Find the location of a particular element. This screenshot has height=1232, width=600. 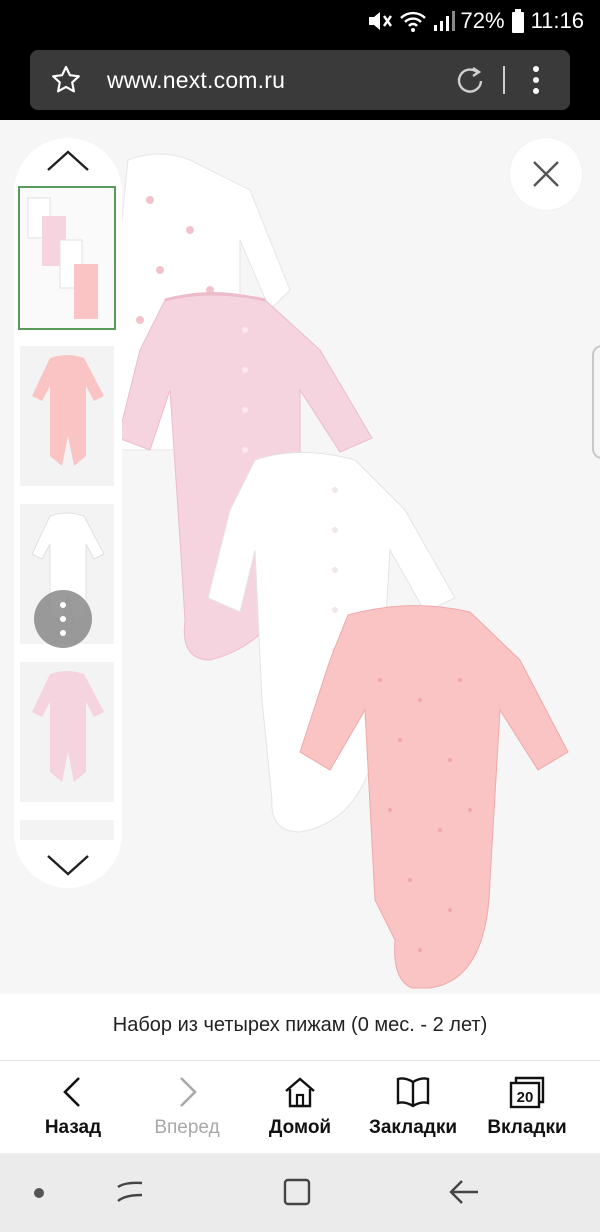

forward-icon is located at coordinates (188, 1092).